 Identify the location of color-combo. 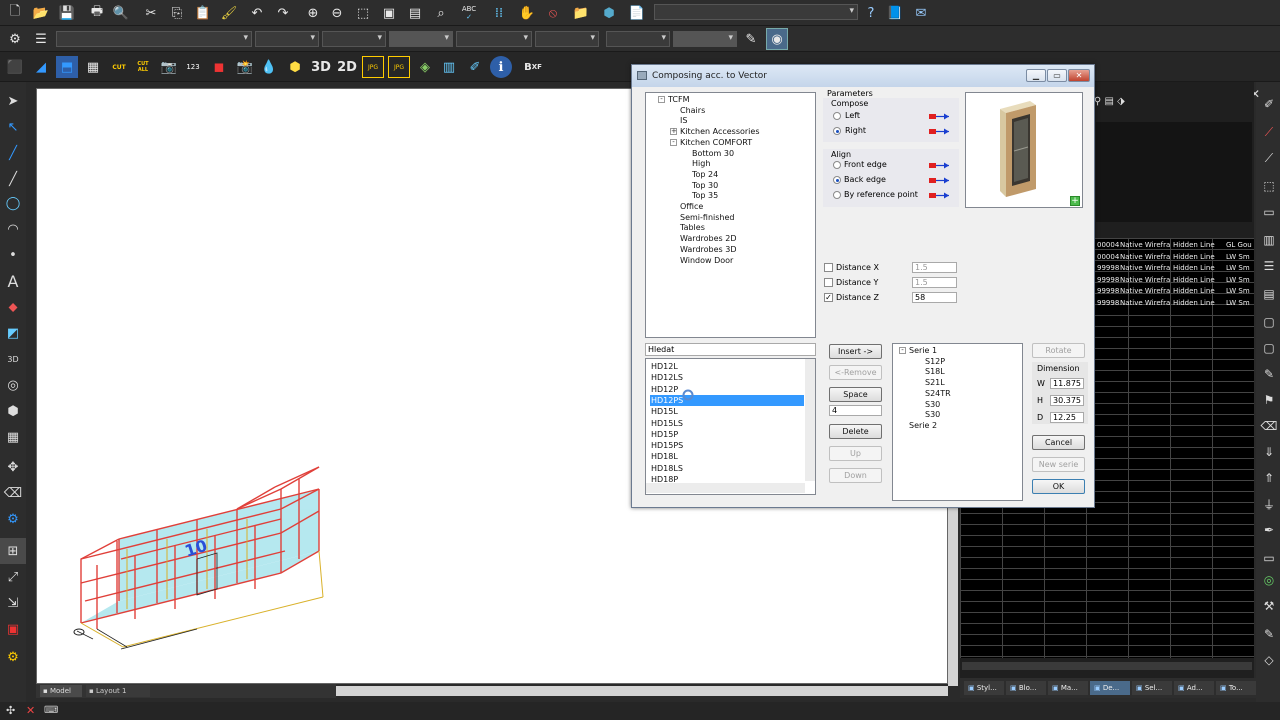
(287, 39).